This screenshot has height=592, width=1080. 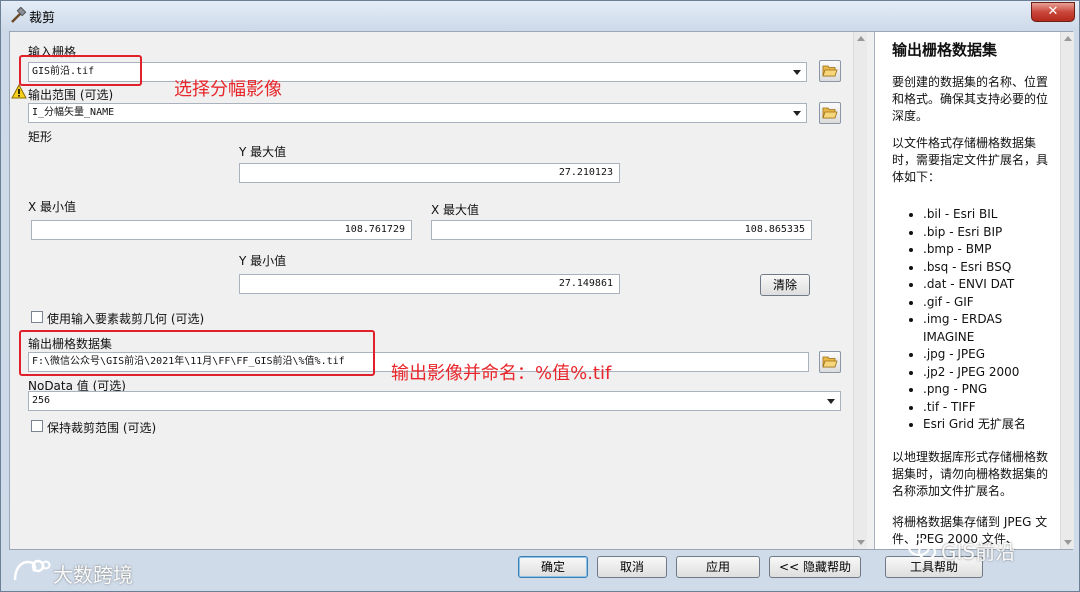 What do you see at coordinates (980, 408) in the screenshot?
I see `list-item: .tif - TIFF` at bounding box center [980, 408].